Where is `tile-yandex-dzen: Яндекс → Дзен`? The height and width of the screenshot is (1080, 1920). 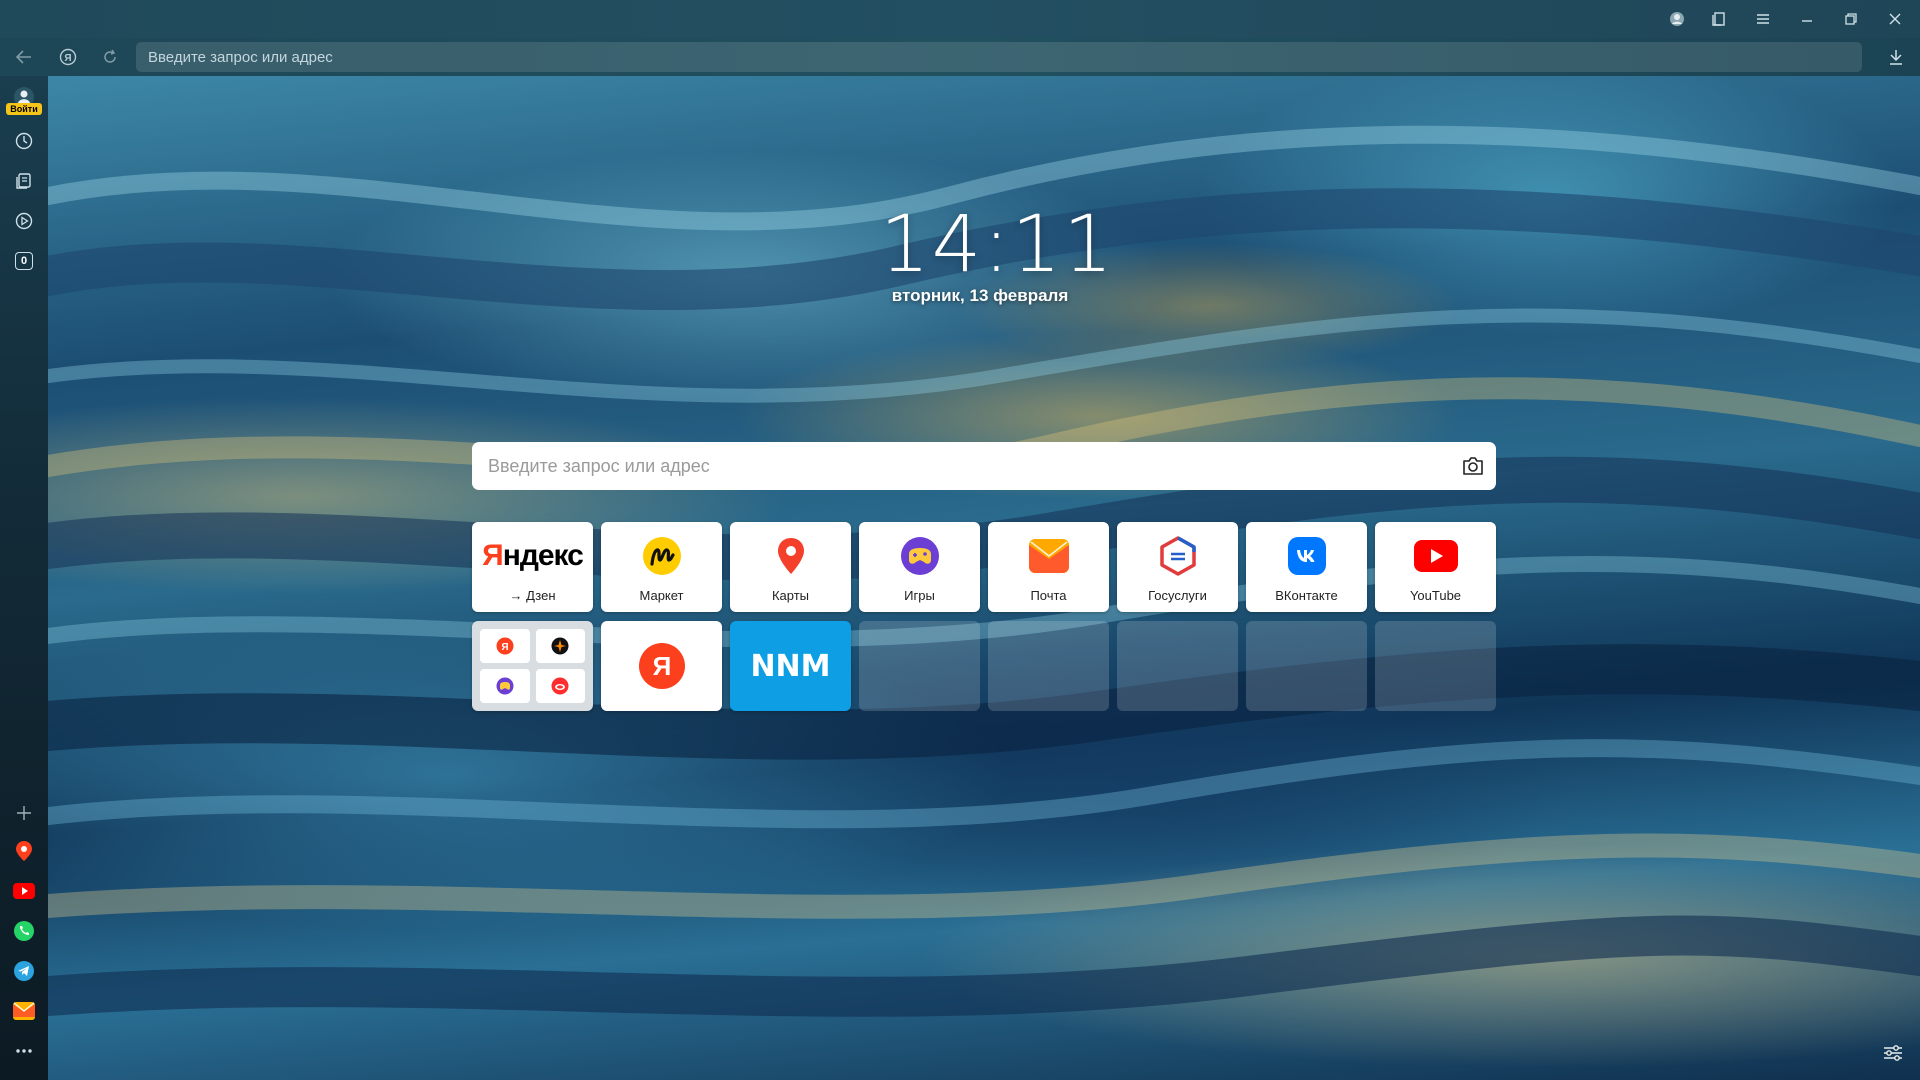 tile-yandex-dzen: Яндекс → Дзен is located at coordinates (532, 567).